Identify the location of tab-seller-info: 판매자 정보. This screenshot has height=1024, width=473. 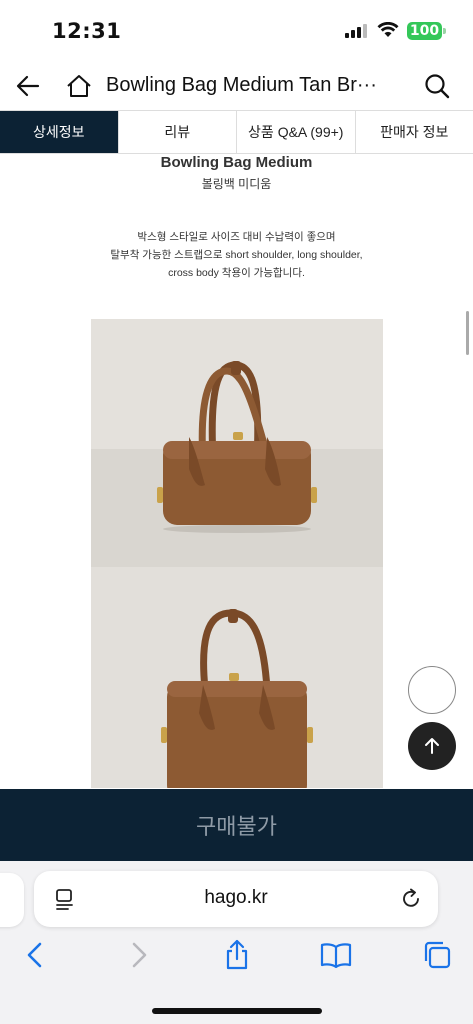
(414, 132).